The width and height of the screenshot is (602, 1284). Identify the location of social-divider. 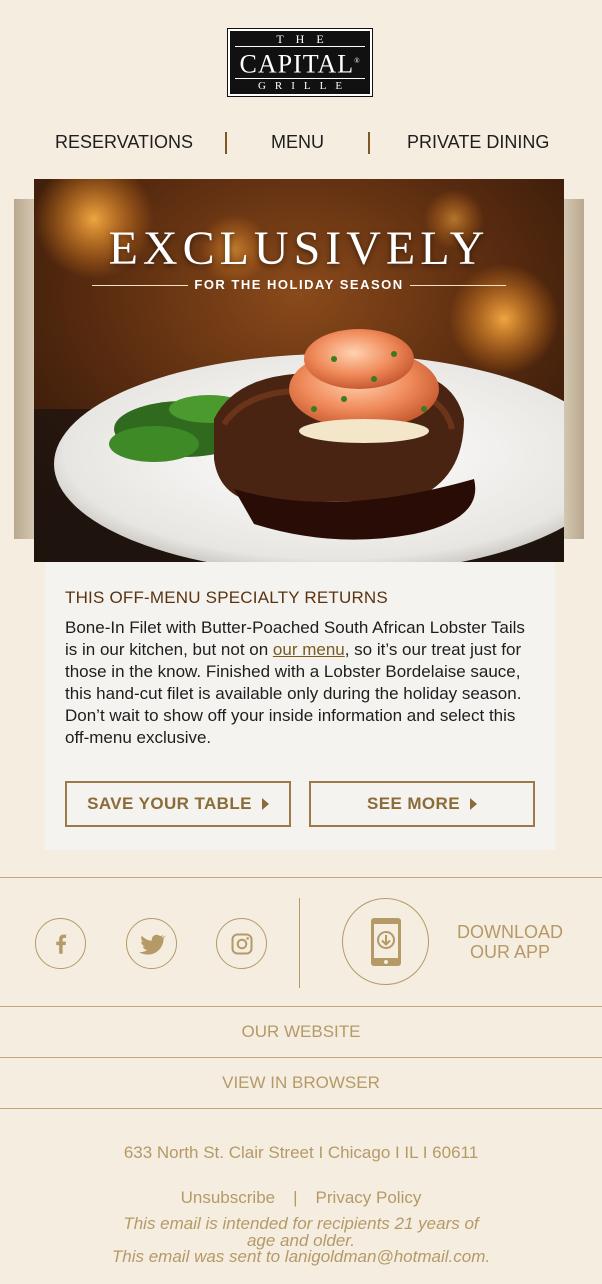
(299, 943).